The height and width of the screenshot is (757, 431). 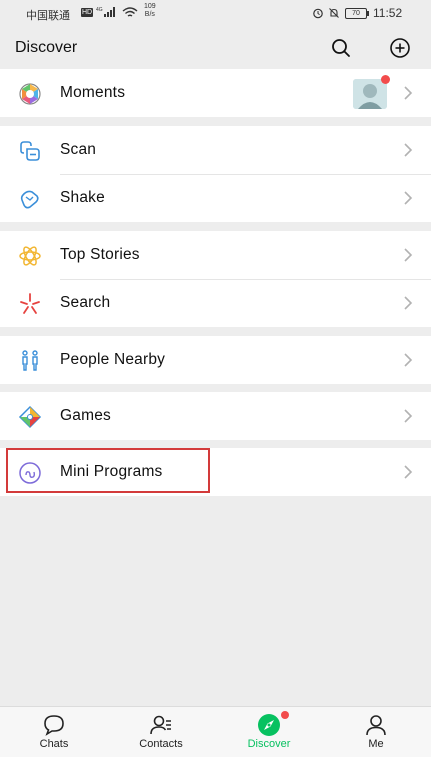 I want to click on page-title: Discover, so click(x=46, y=47).